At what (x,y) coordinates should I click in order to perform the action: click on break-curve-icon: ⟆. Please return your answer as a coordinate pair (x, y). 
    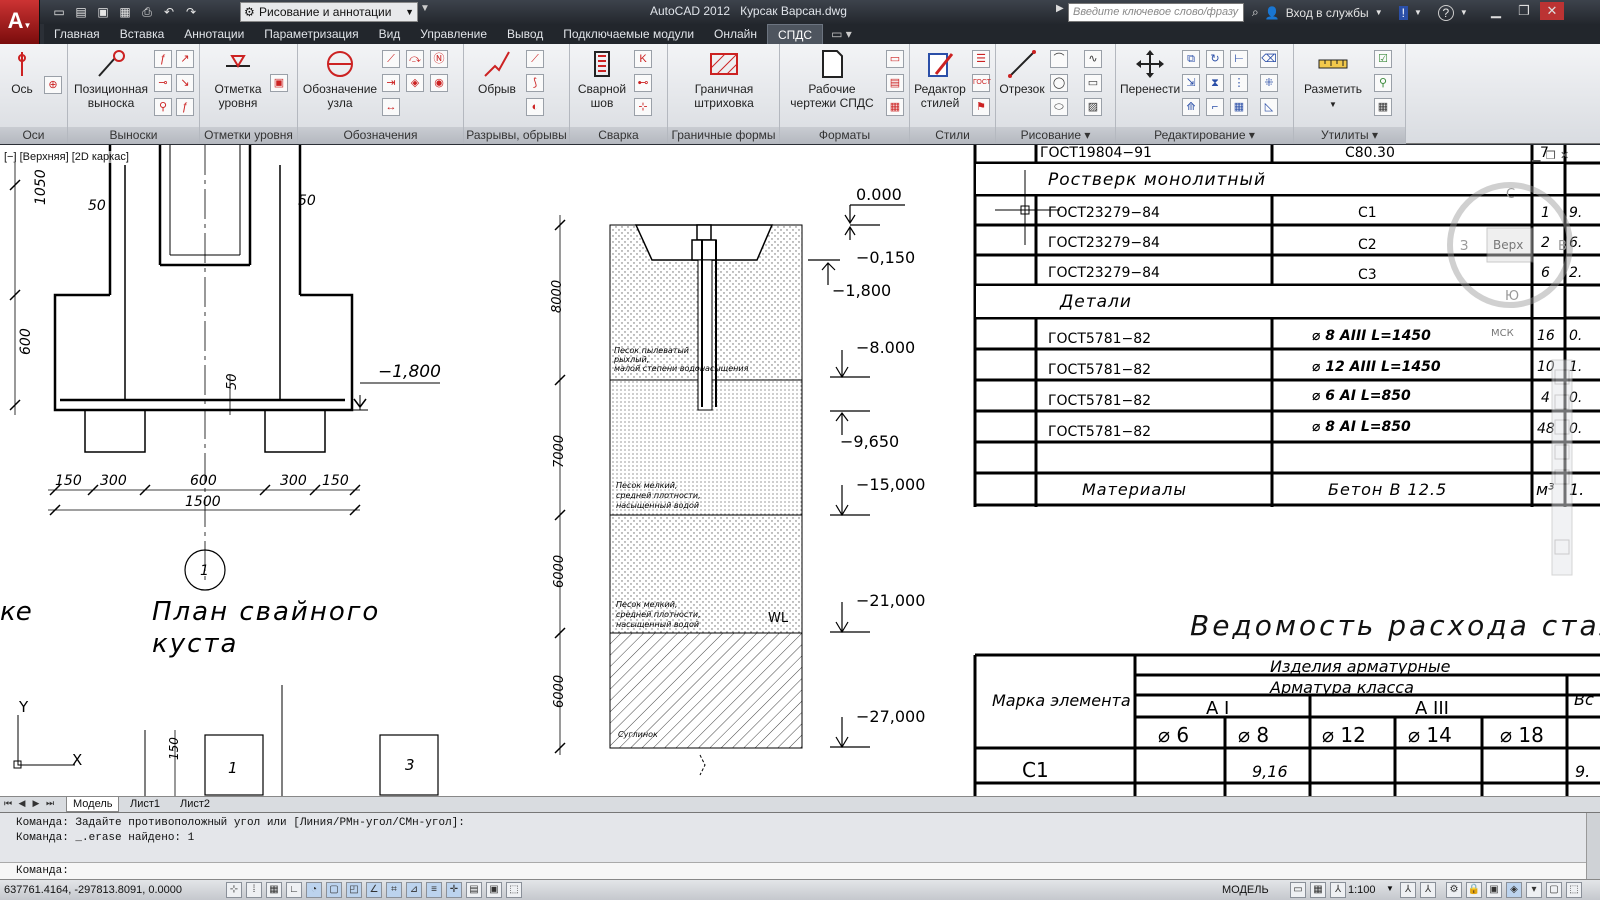
    Looking at the image, I should click on (535, 83).